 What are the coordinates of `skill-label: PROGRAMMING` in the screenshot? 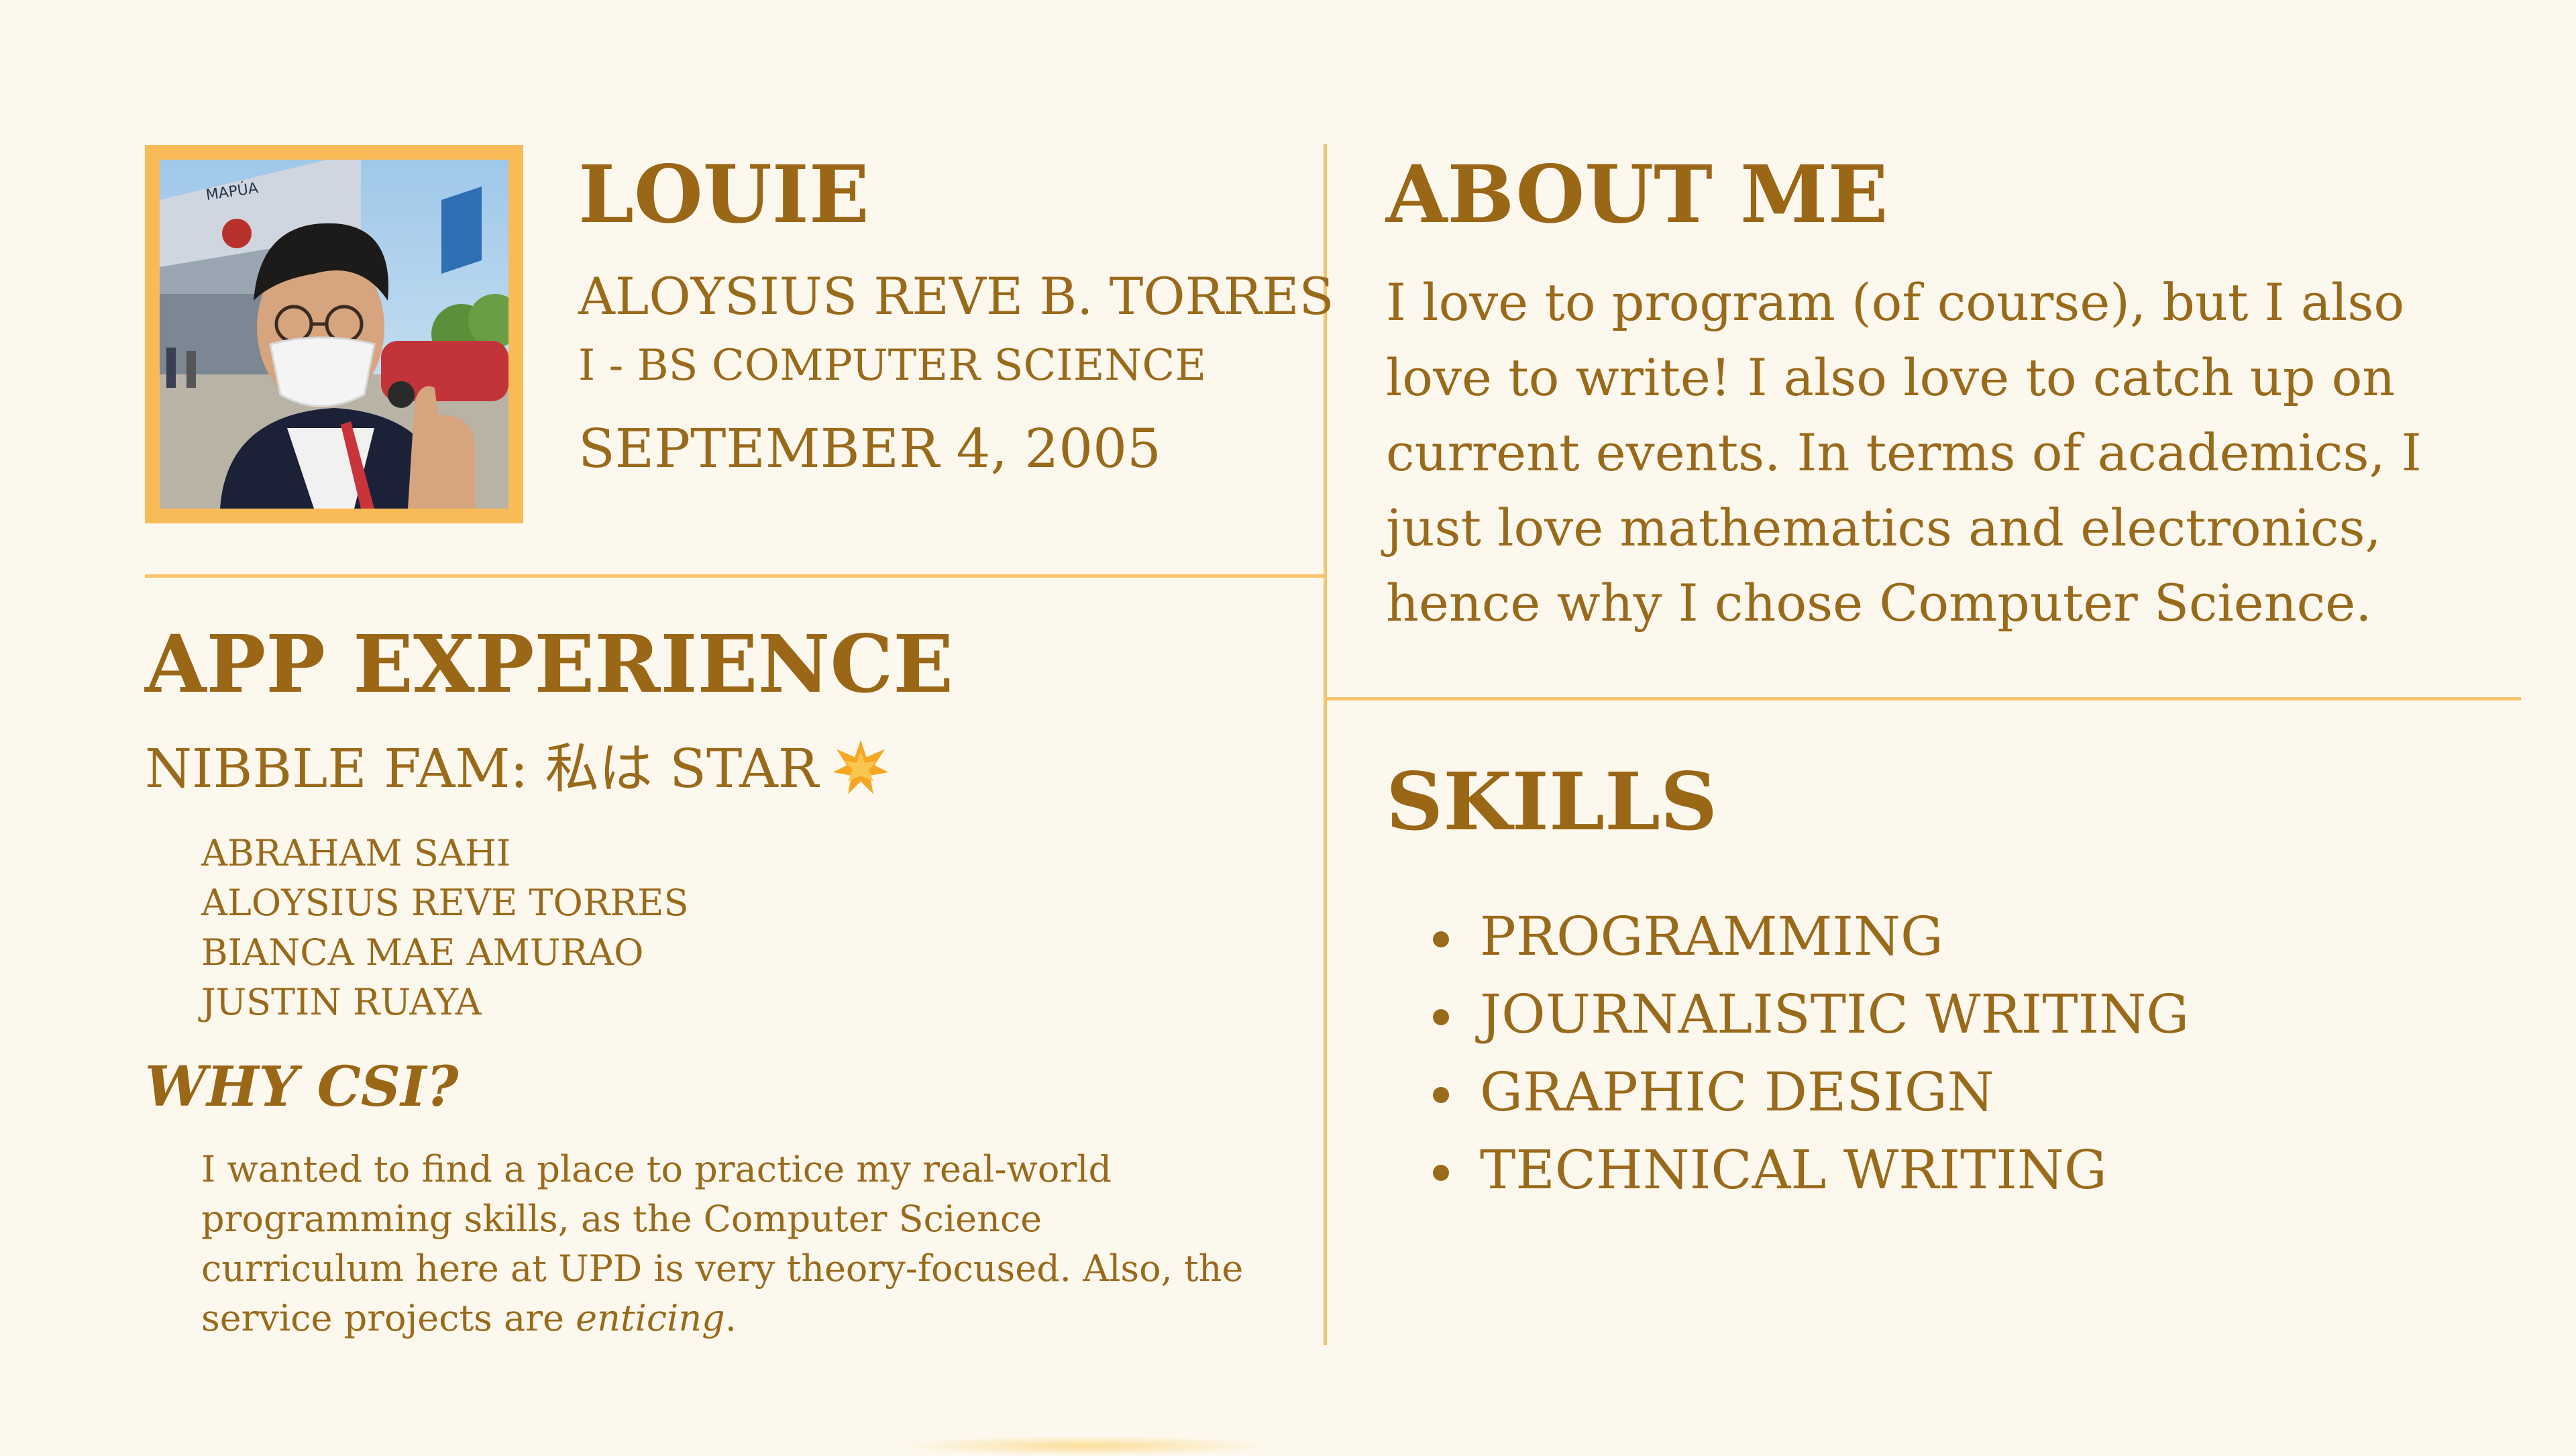 It's located at (1711, 937).